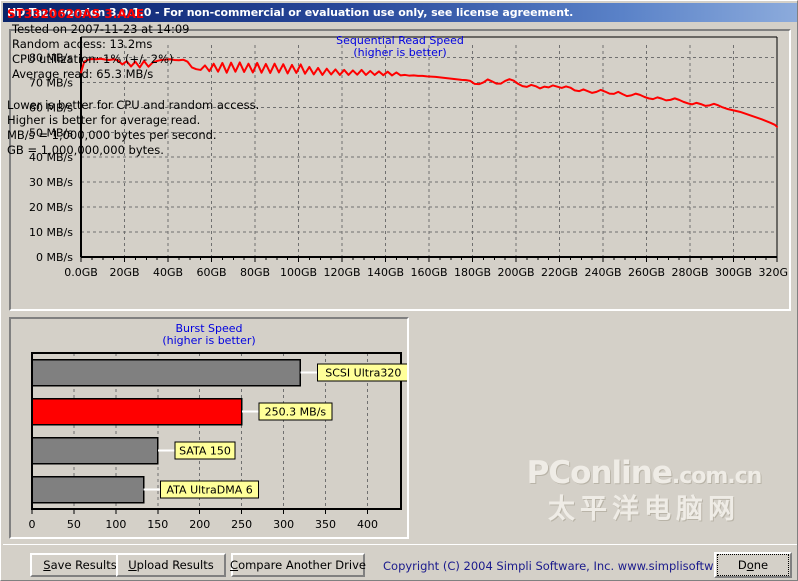  What do you see at coordinates (644, 509) in the screenshot?
I see `watermark-line2: 太平洋电脑网` at bounding box center [644, 509].